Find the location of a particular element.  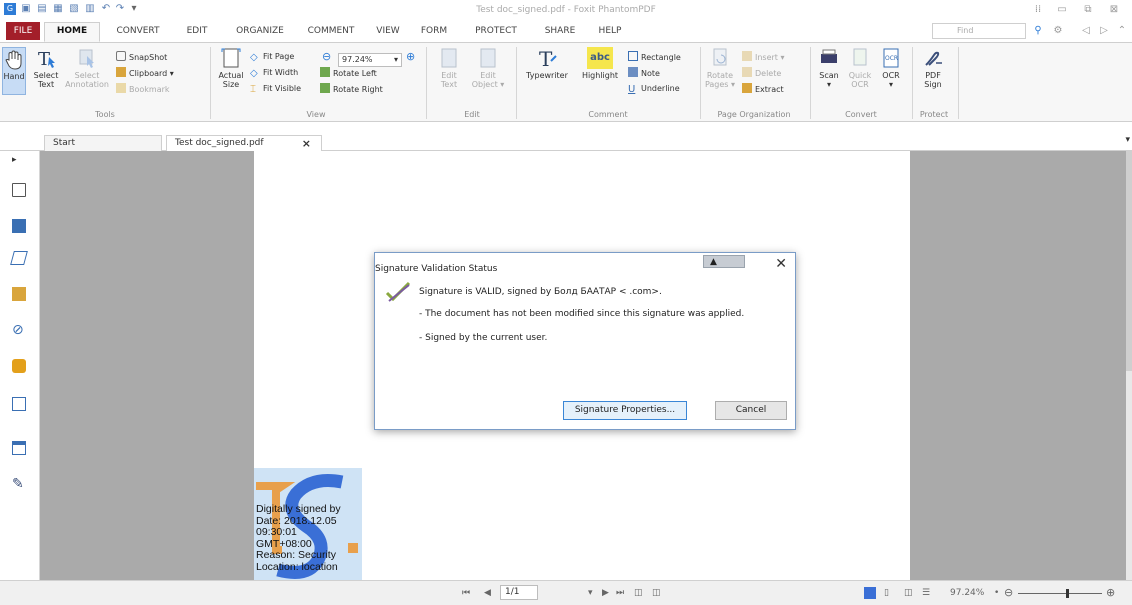

expand-panel-icon: ▸ is located at coordinates (19, 162).